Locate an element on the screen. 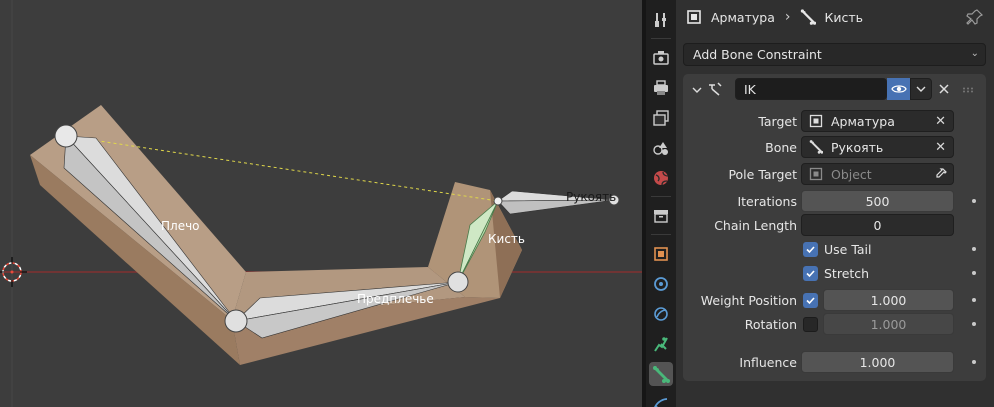  rotation-label: Rotation is located at coordinates (770, 324).